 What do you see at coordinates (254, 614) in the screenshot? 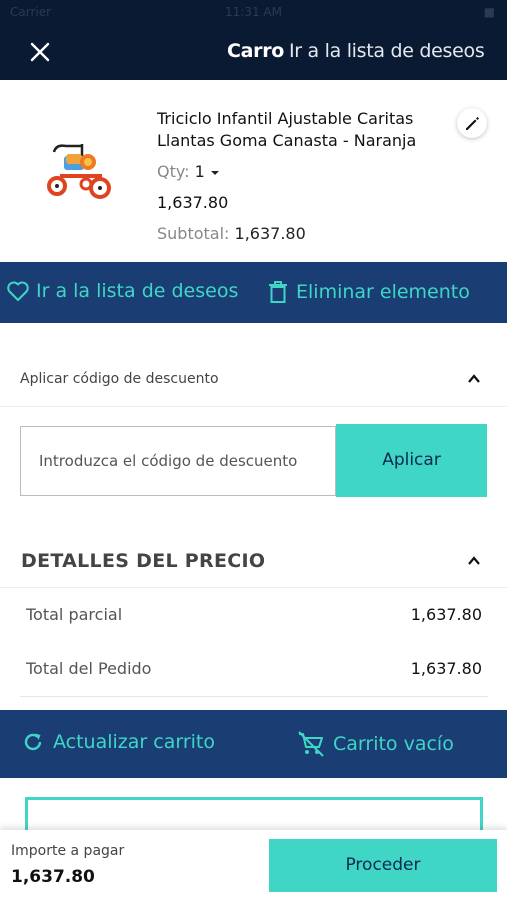
I see `price-row-subtotal: Total parcial 1,637.80` at bounding box center [254, 614].